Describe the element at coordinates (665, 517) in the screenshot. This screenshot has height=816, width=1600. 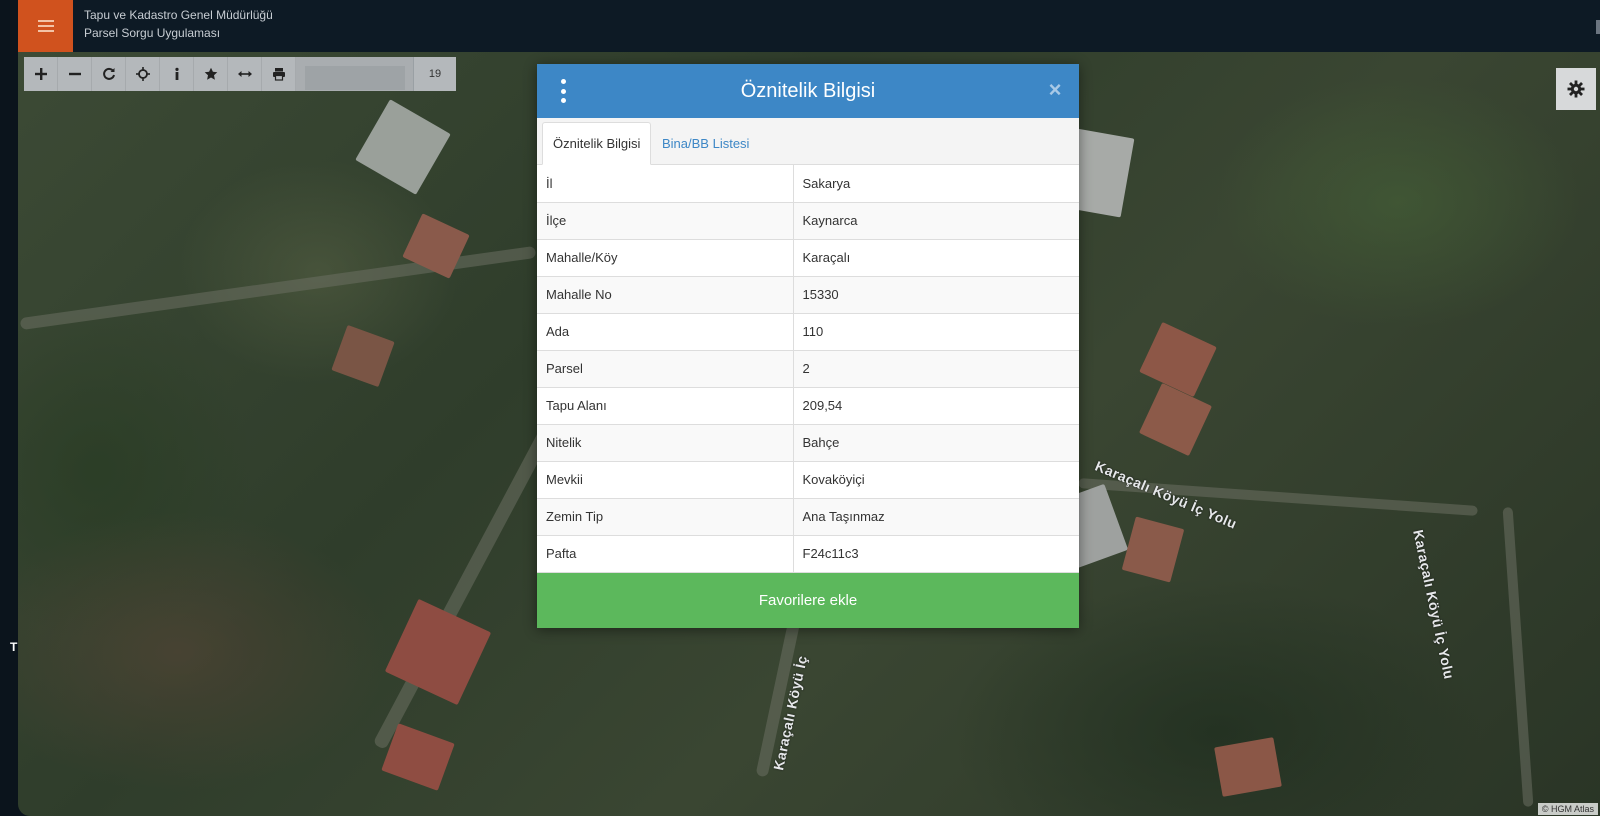
I see `attribute-key: Zemin Tip` at that location.